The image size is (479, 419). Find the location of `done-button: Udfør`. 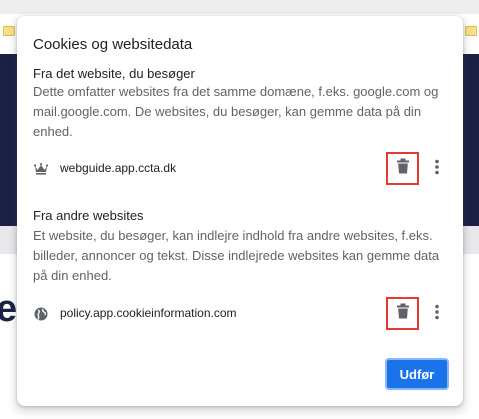

done-button: Udfør is located at coordinates (417, 374).